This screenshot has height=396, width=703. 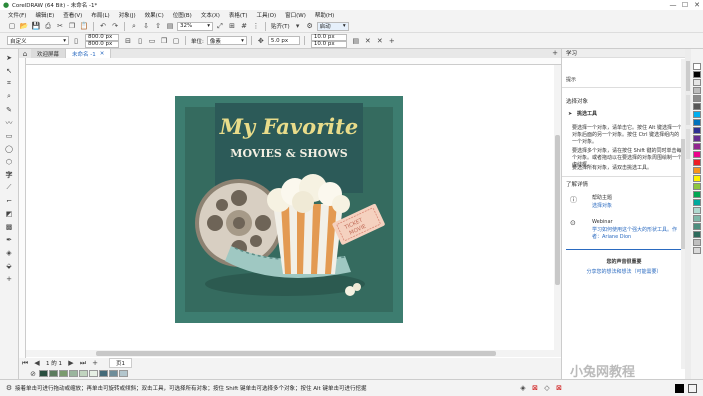 I want to click on redo-icon: ↷, so click(x=115, y=26).